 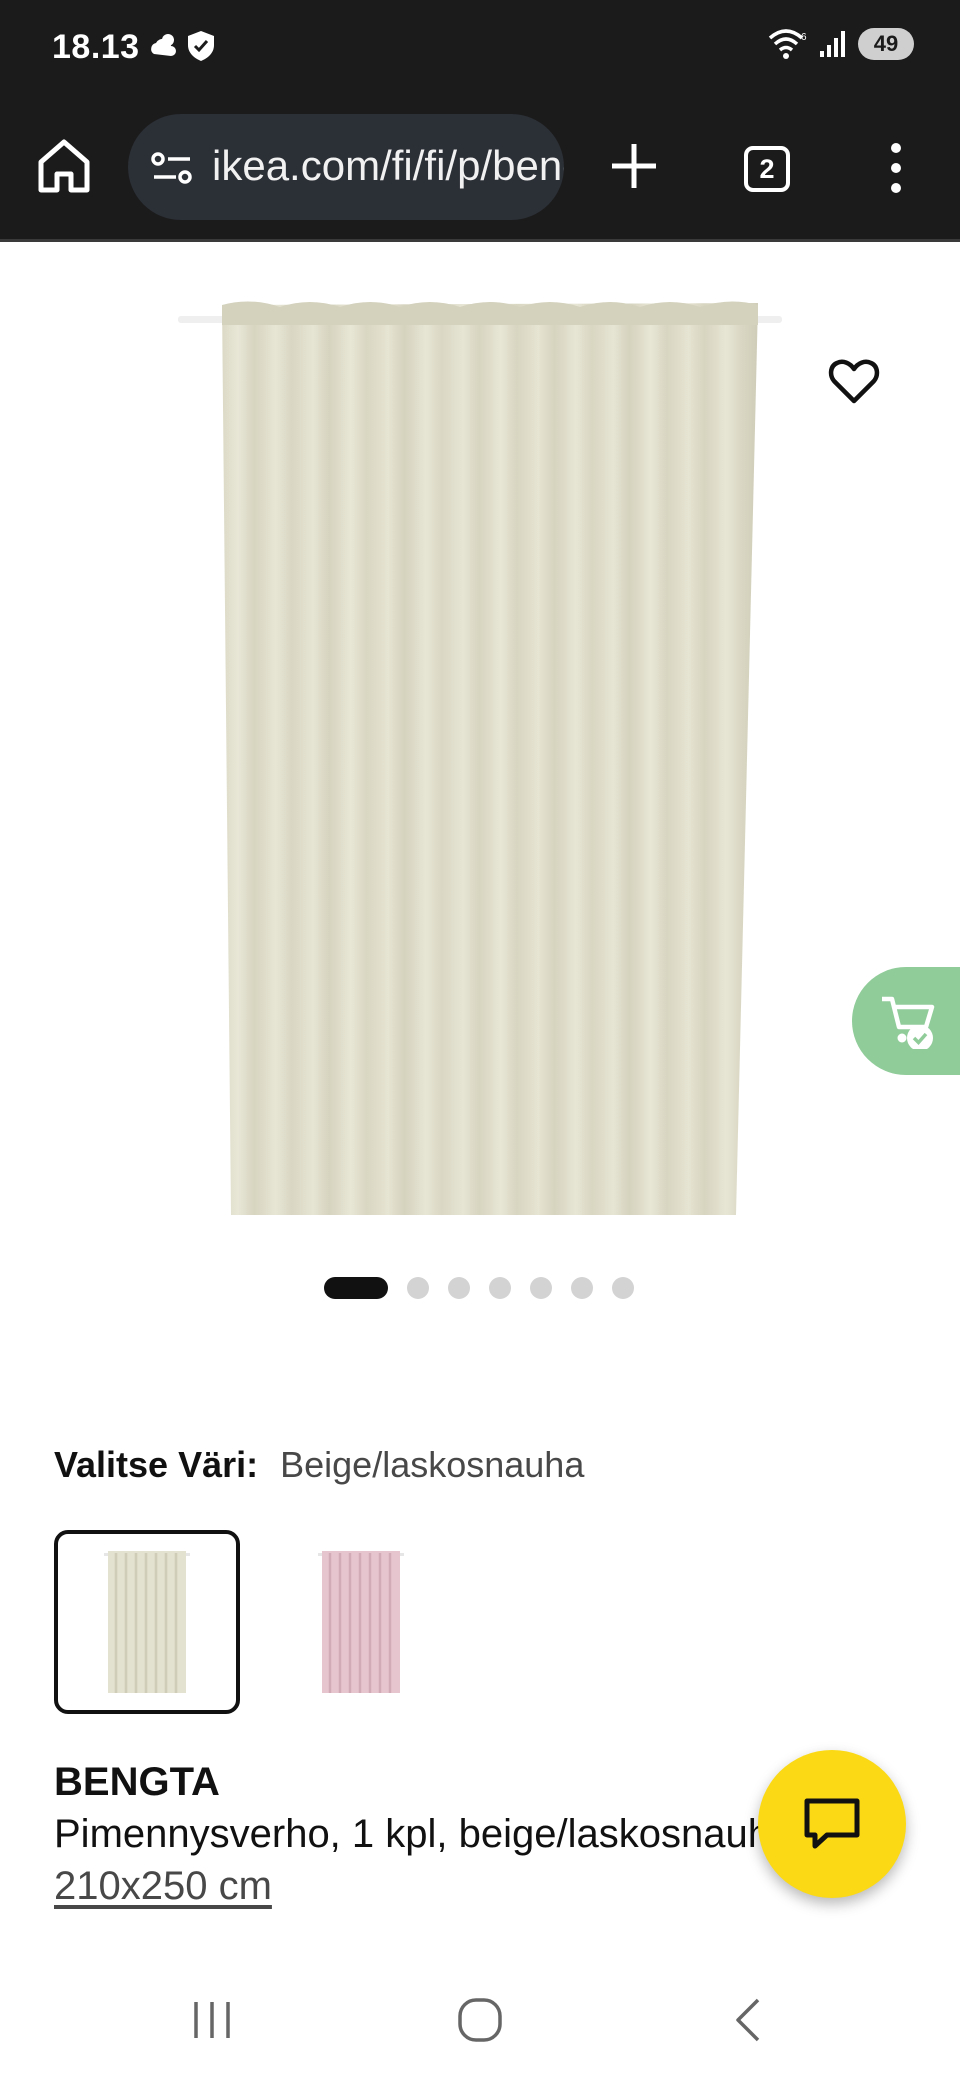 What do you see at coordinates (480, 1288) in the screenshot?
I see `image-carousel-dots` at bounding box center [480, 1288].